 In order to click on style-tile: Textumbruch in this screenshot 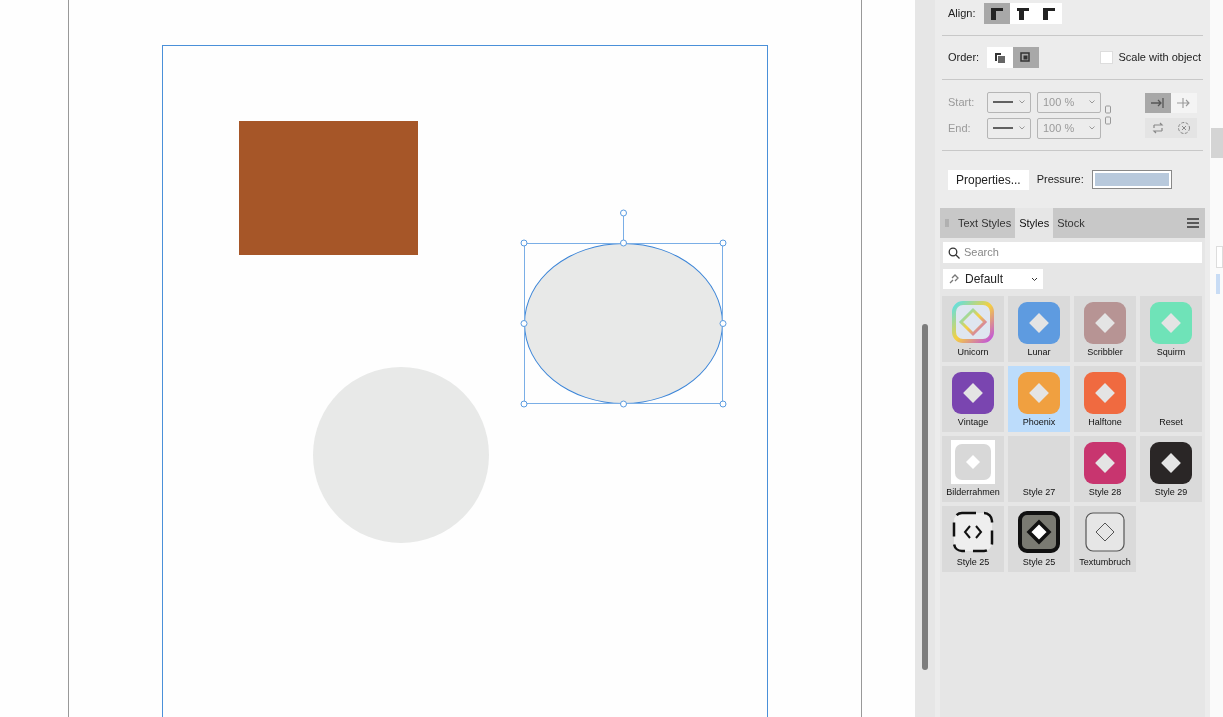, I will do `click(1105, 539)`.